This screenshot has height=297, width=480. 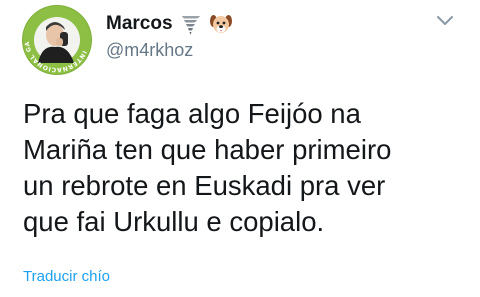 What do you see at coordinates (149, 50) in the screenshot?
I see `user-handle: @m4rkhoz` at bounding box center [149, 50].